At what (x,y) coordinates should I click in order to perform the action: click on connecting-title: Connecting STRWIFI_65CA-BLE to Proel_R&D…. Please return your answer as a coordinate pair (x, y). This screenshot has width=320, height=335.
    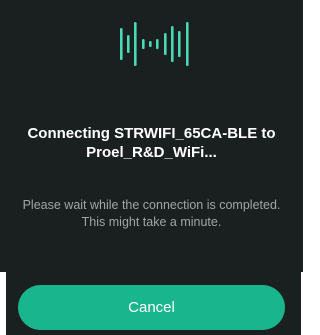
    Looking at the image, I should click on (151, 143).